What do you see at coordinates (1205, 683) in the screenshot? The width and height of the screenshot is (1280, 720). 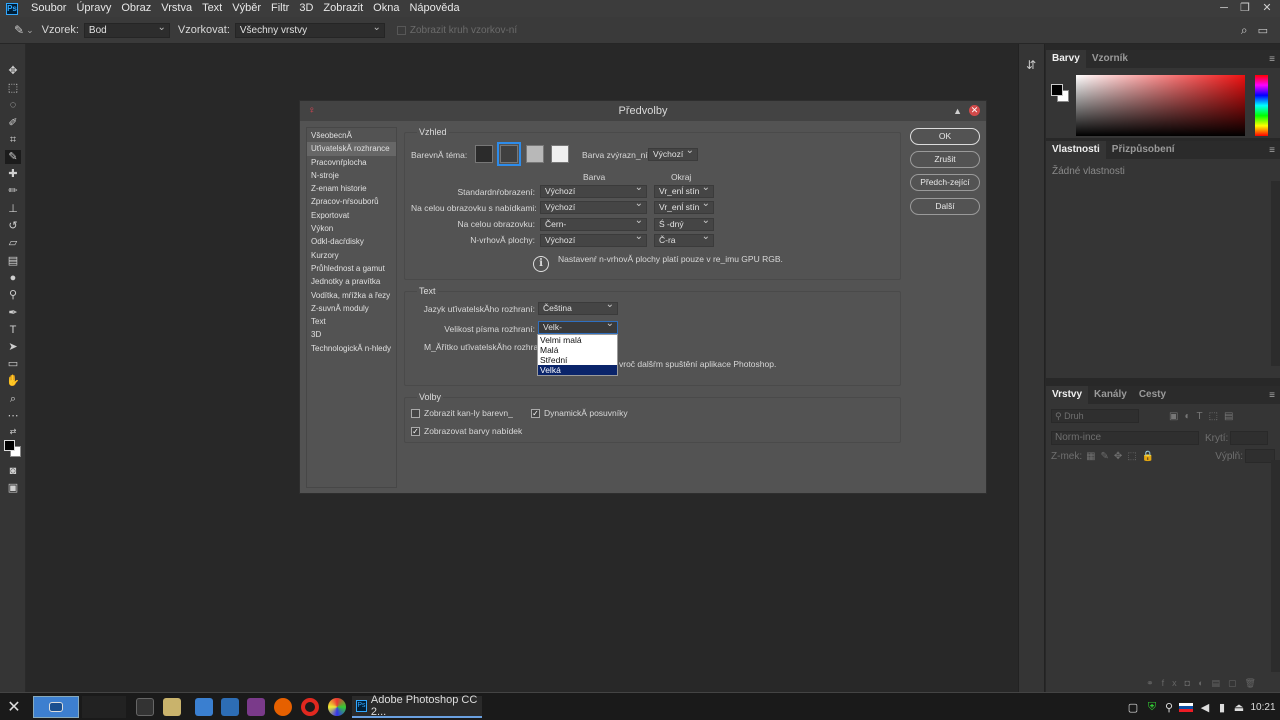 I see `layers-footer-icons: ⚭fx◘◐▤▢🗑` at bounding box center [1205, 683].